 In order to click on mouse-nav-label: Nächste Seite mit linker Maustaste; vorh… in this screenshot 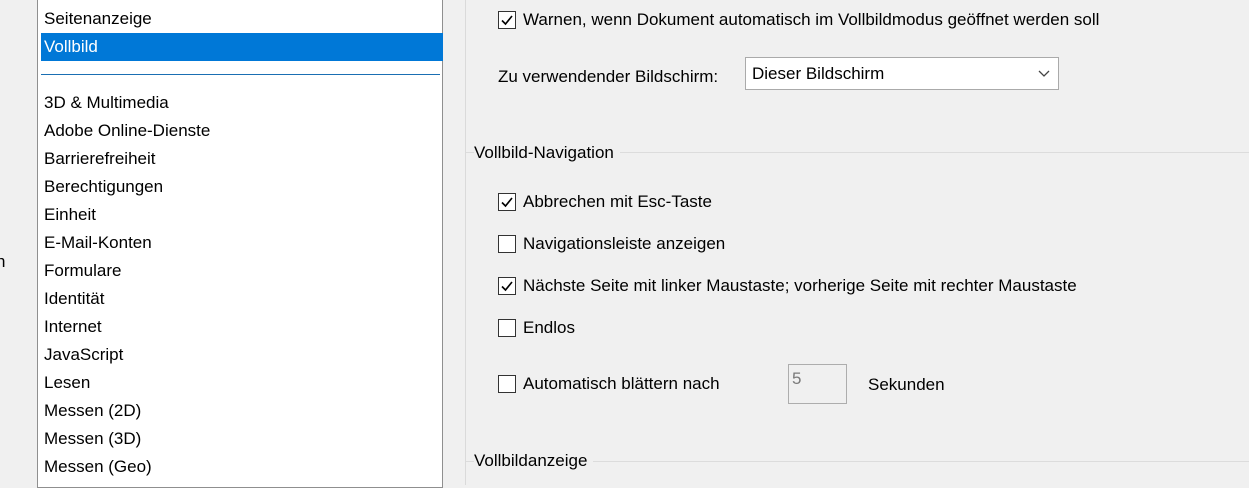, I will do `click(800, 285)`.